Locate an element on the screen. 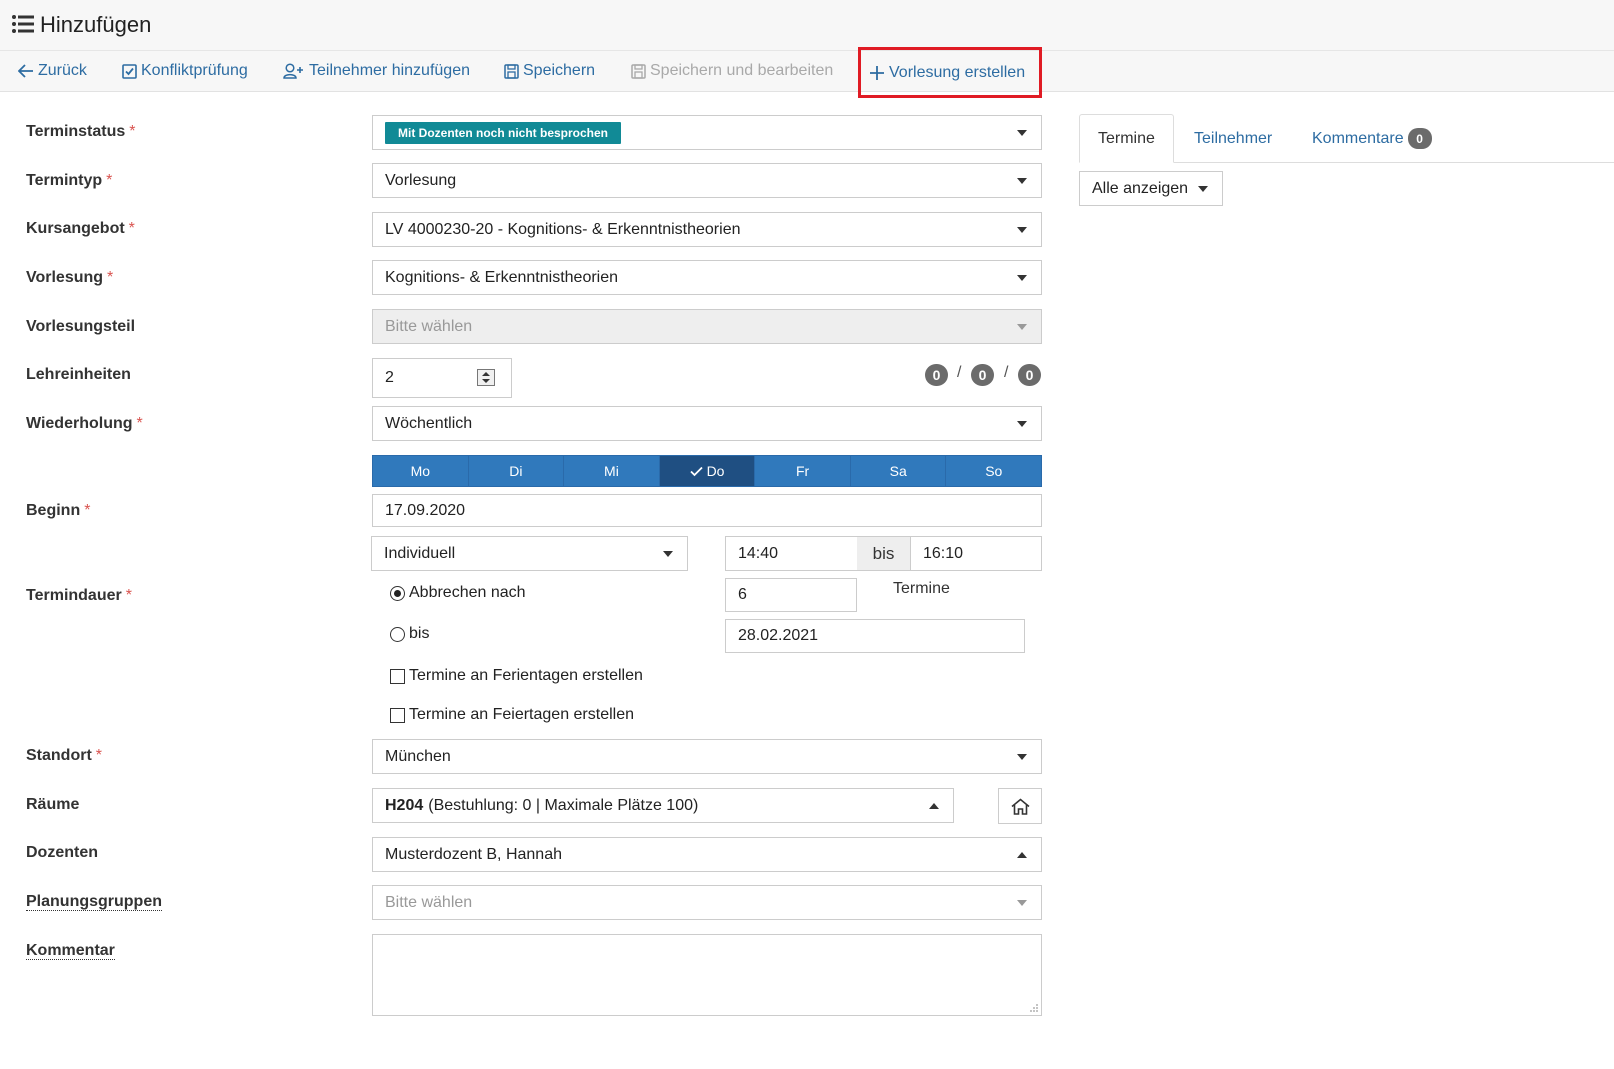  standort-value: München is located at coordinates (418, 756).